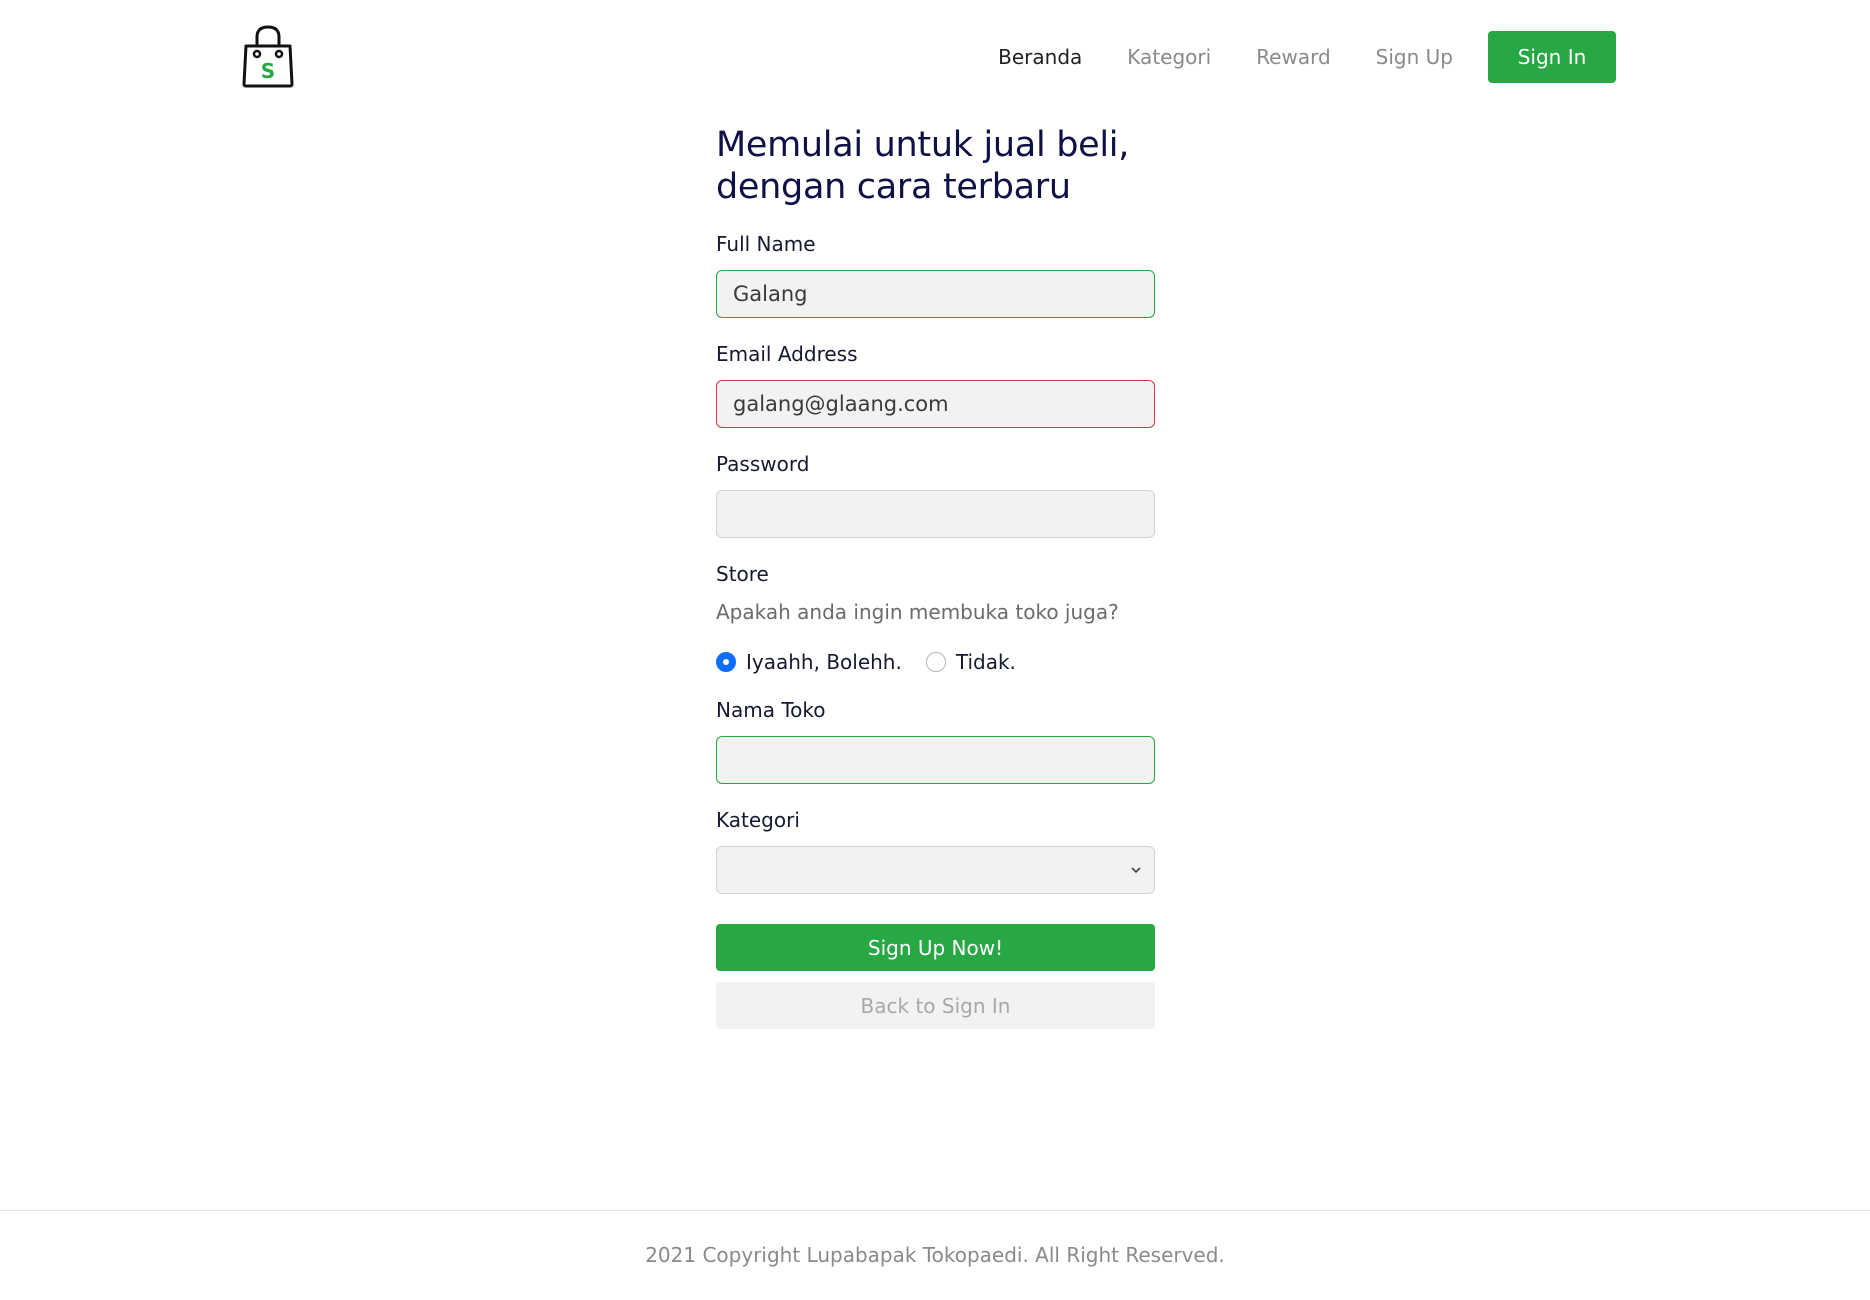  I want to click on radio-unchecked-icon, so click(935, 662).